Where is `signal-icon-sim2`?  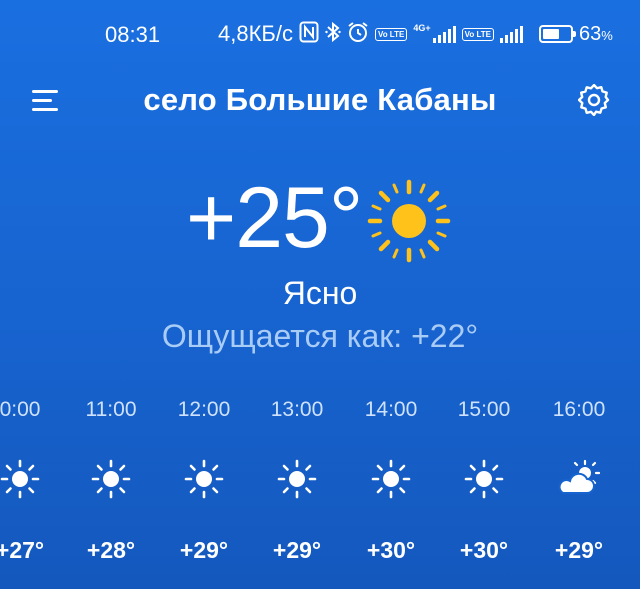 signal-icon-sim2 is located at coordinates (511, 34).